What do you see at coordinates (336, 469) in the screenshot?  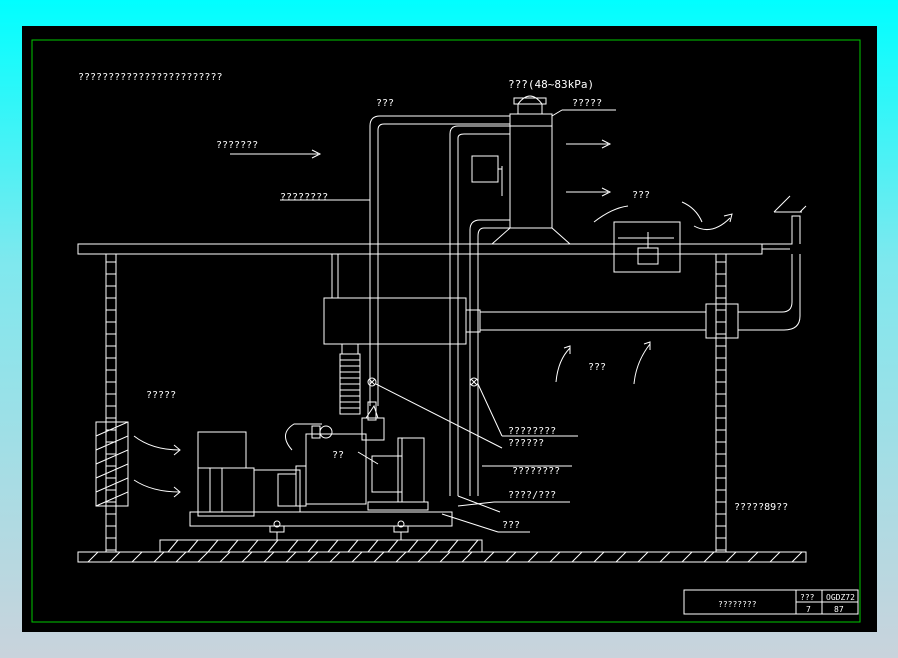 I see `engine-block` at bounding box center [336, 469].